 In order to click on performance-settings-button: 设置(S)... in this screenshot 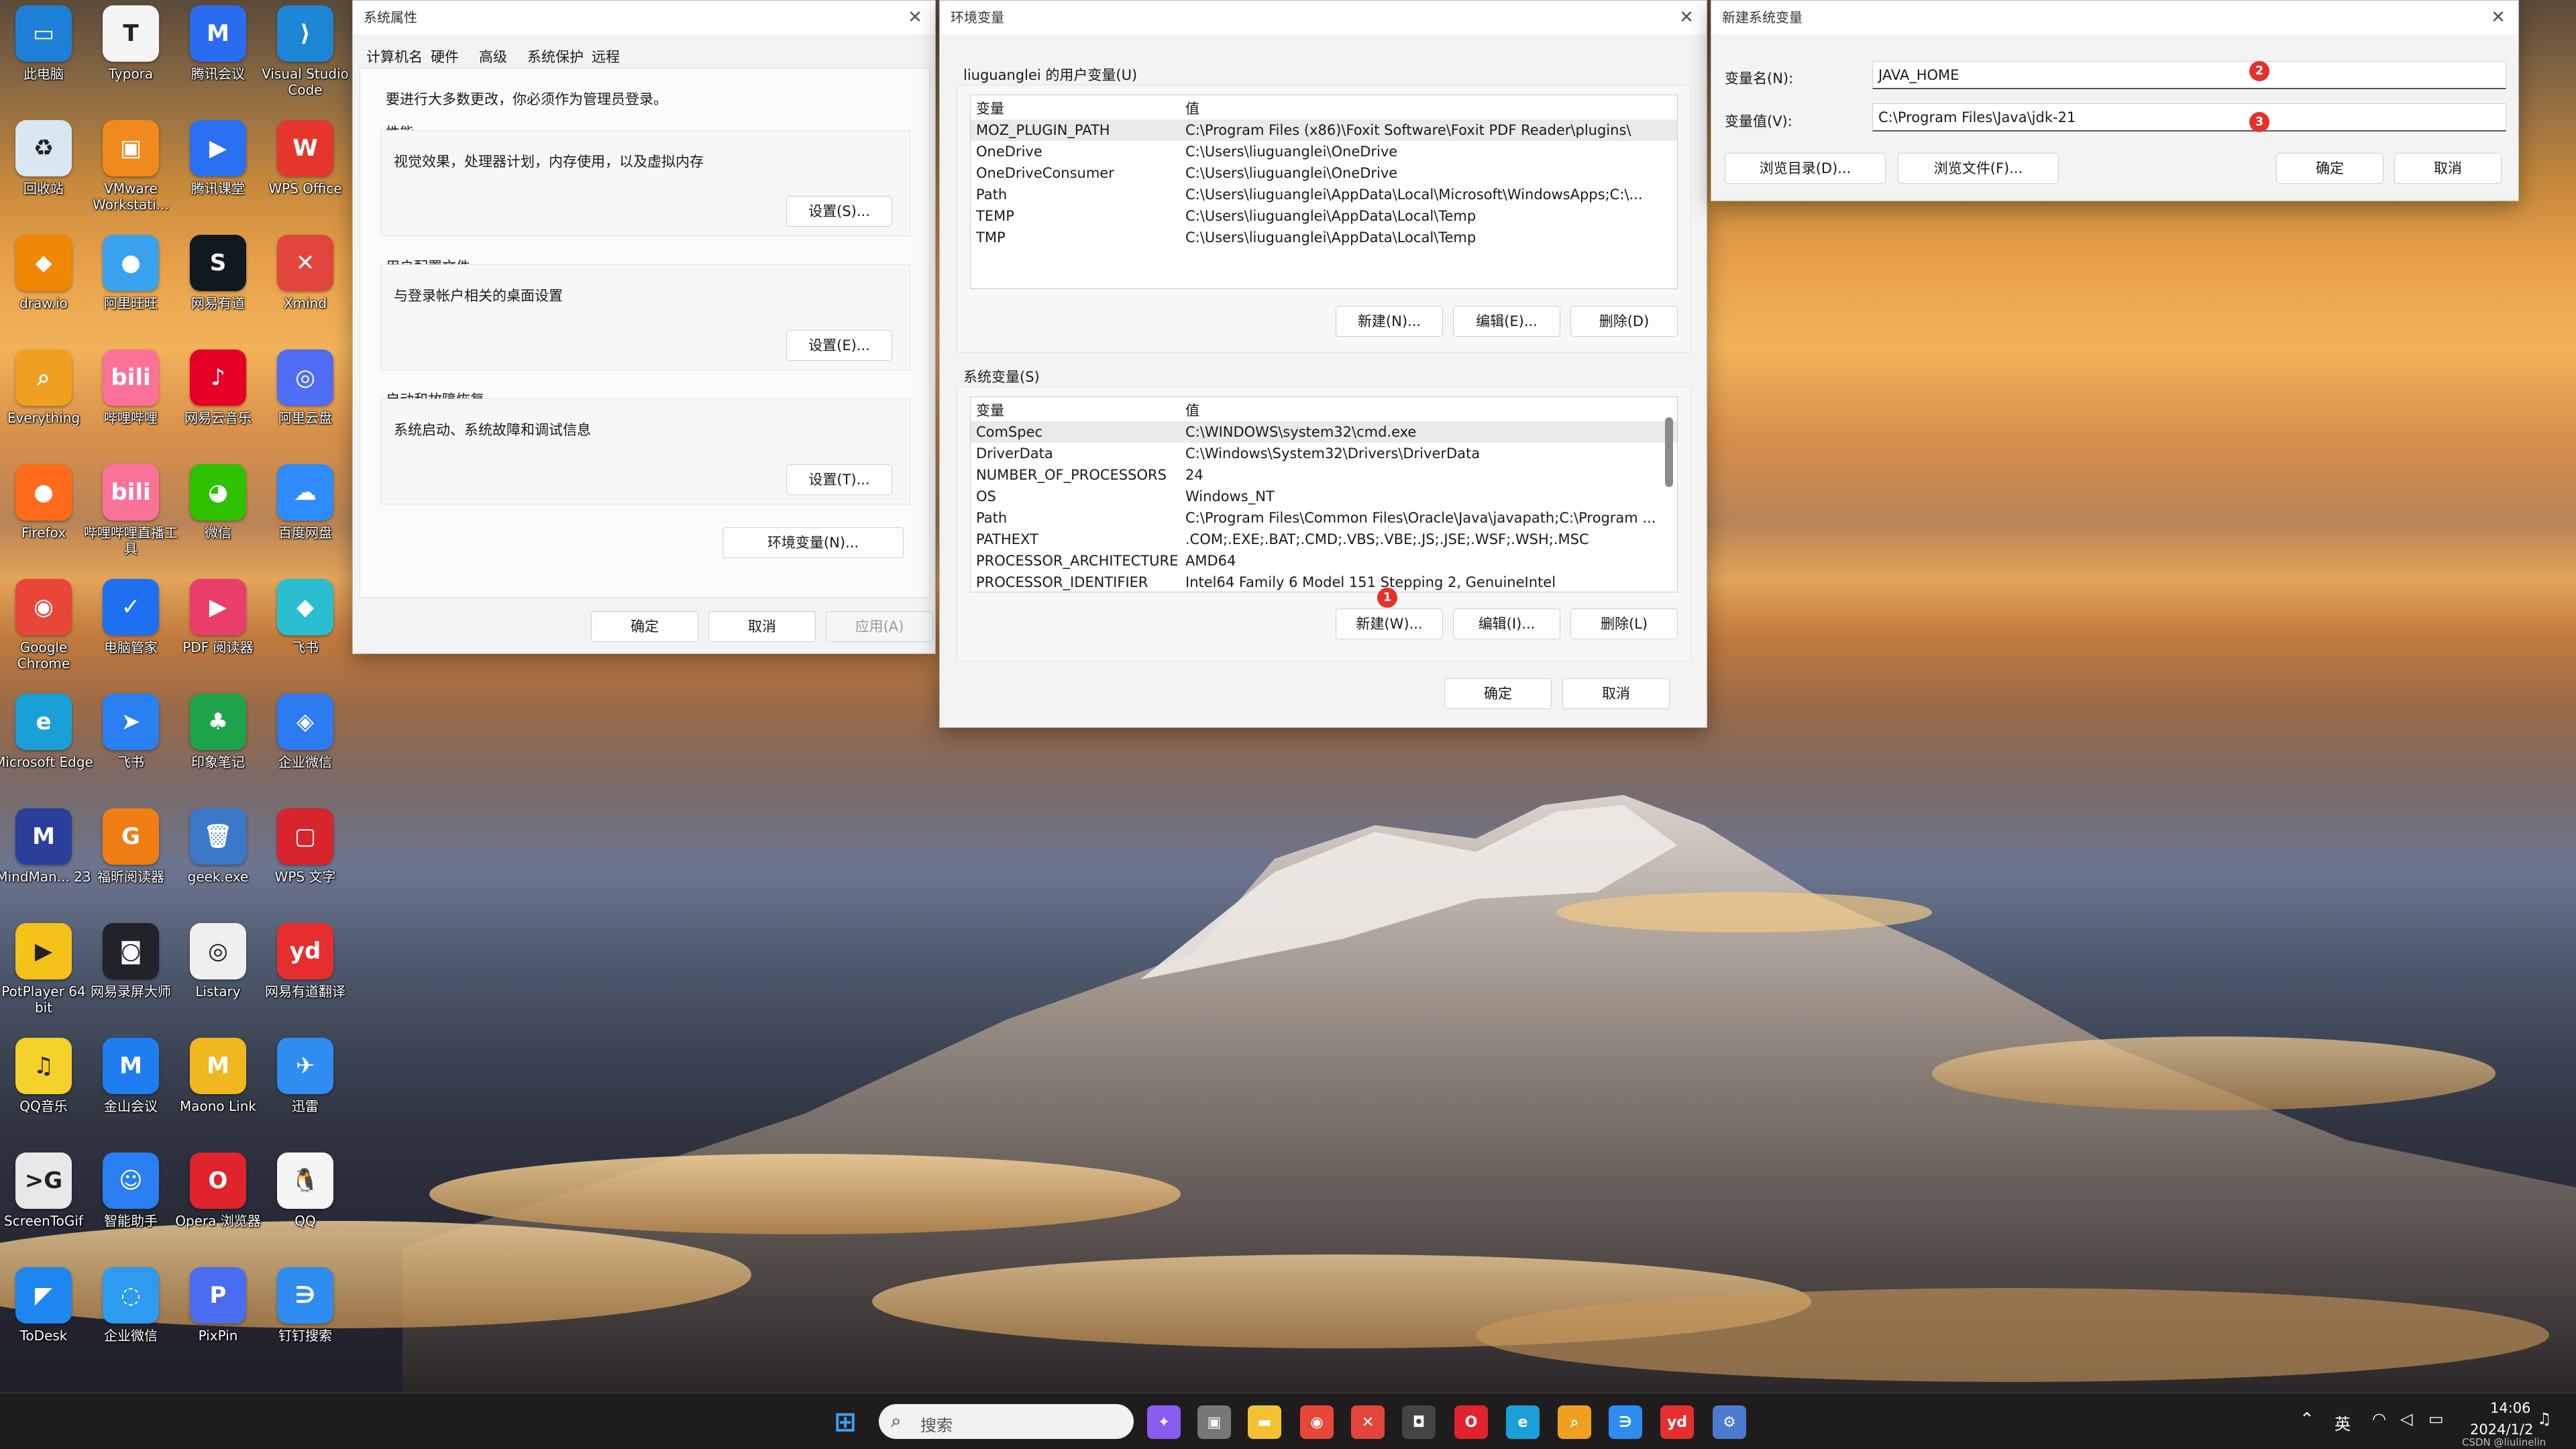, I will do `click(839, 211)`.